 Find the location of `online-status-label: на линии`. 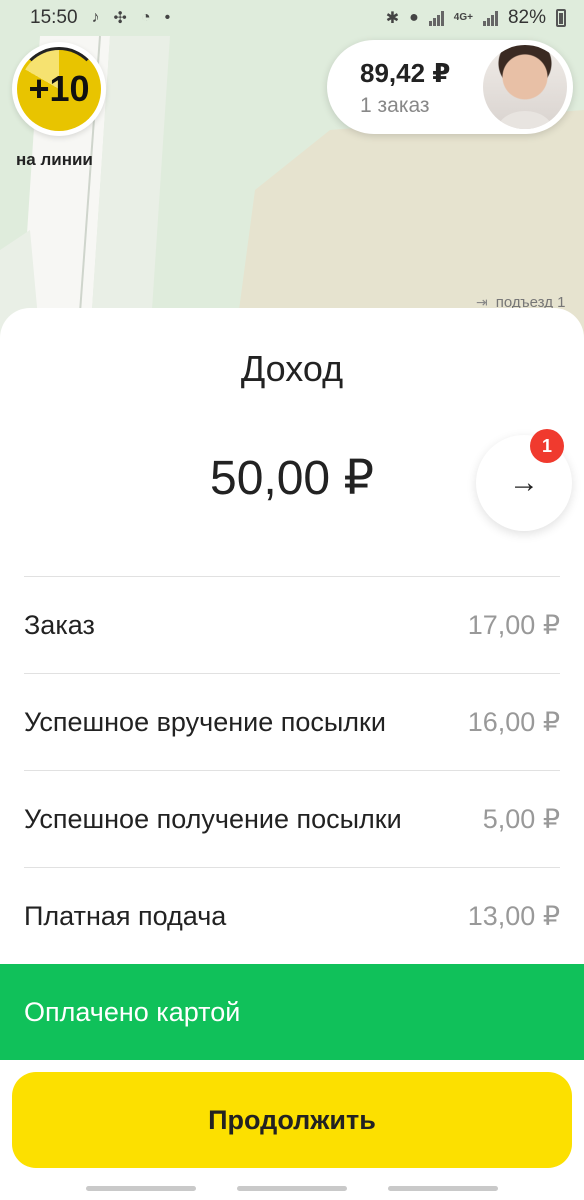

online-status-label: на линии is located at coordinates (54, 159).